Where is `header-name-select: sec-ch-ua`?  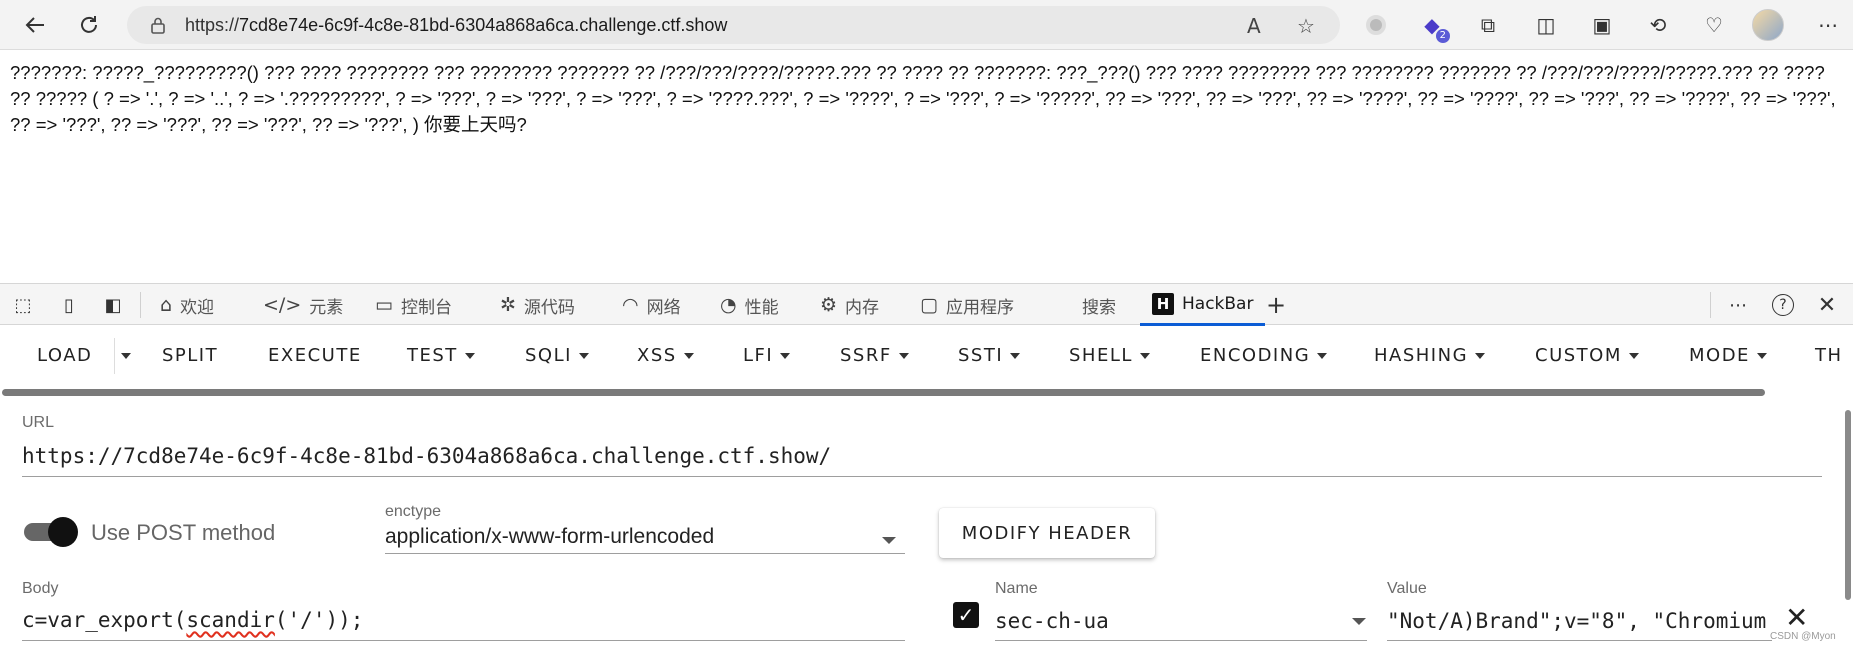 header-name-select: sec-ch-ua is located at coordinates (1052, 621).